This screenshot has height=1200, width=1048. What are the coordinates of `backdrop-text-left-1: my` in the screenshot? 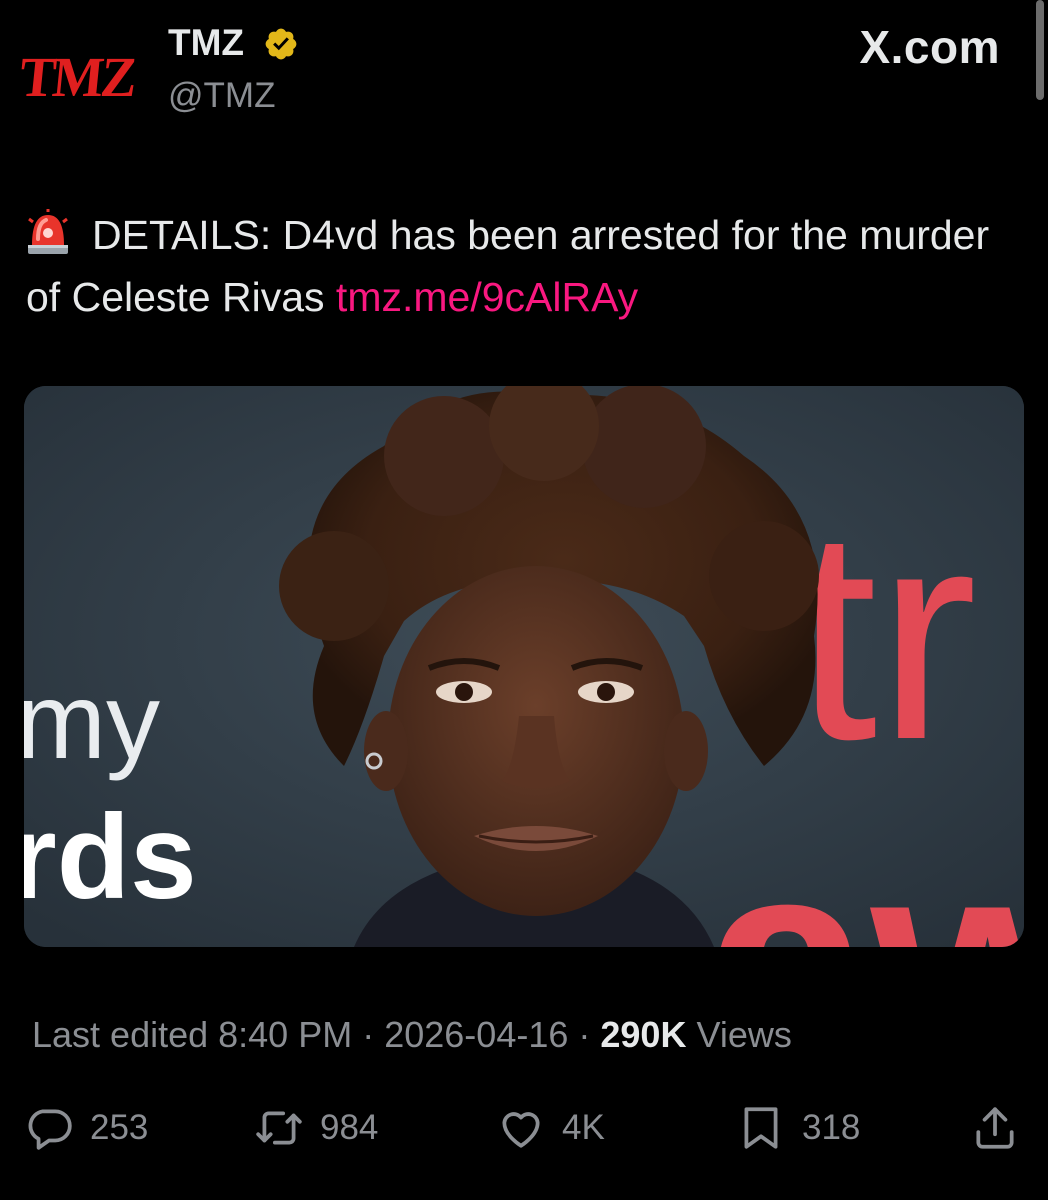 It's located at (92, 720).